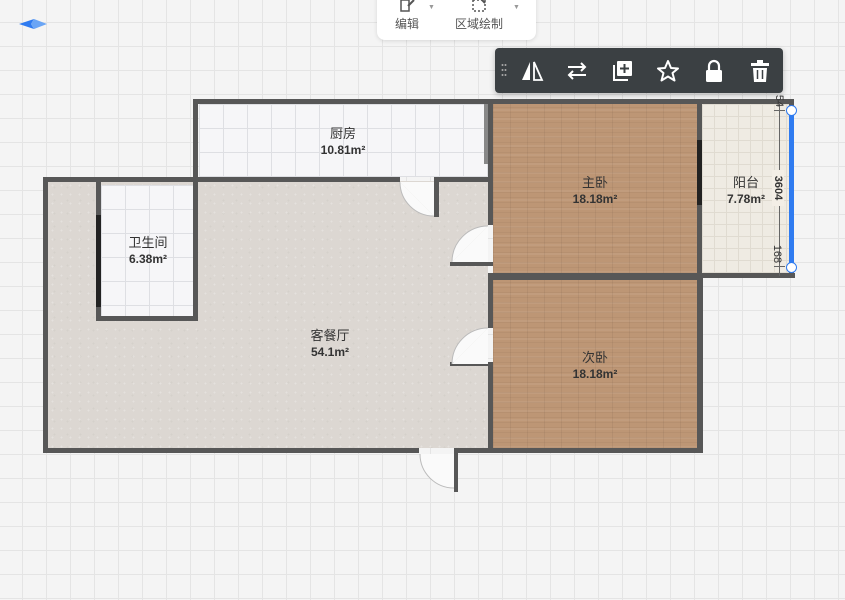 The width and height of the screenshot is (845, 600). What do you see at coordinates (342, 133) in the screenshot?
I see `room-name: 厨房` at bounding box center [342, 133].